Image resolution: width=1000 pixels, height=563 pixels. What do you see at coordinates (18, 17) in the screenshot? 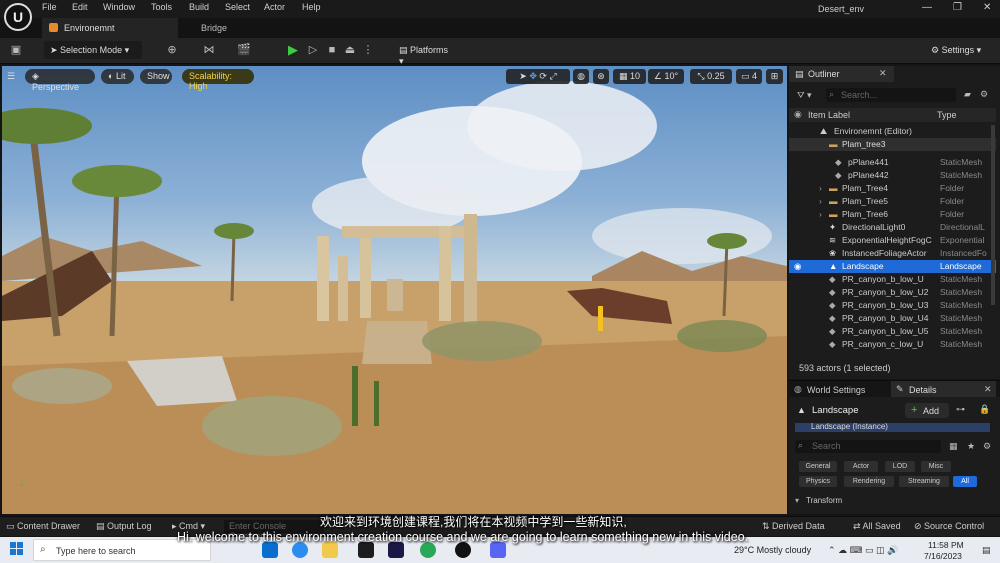
I see `unreal-logo-icon: U` at bounding box center [18, 17].